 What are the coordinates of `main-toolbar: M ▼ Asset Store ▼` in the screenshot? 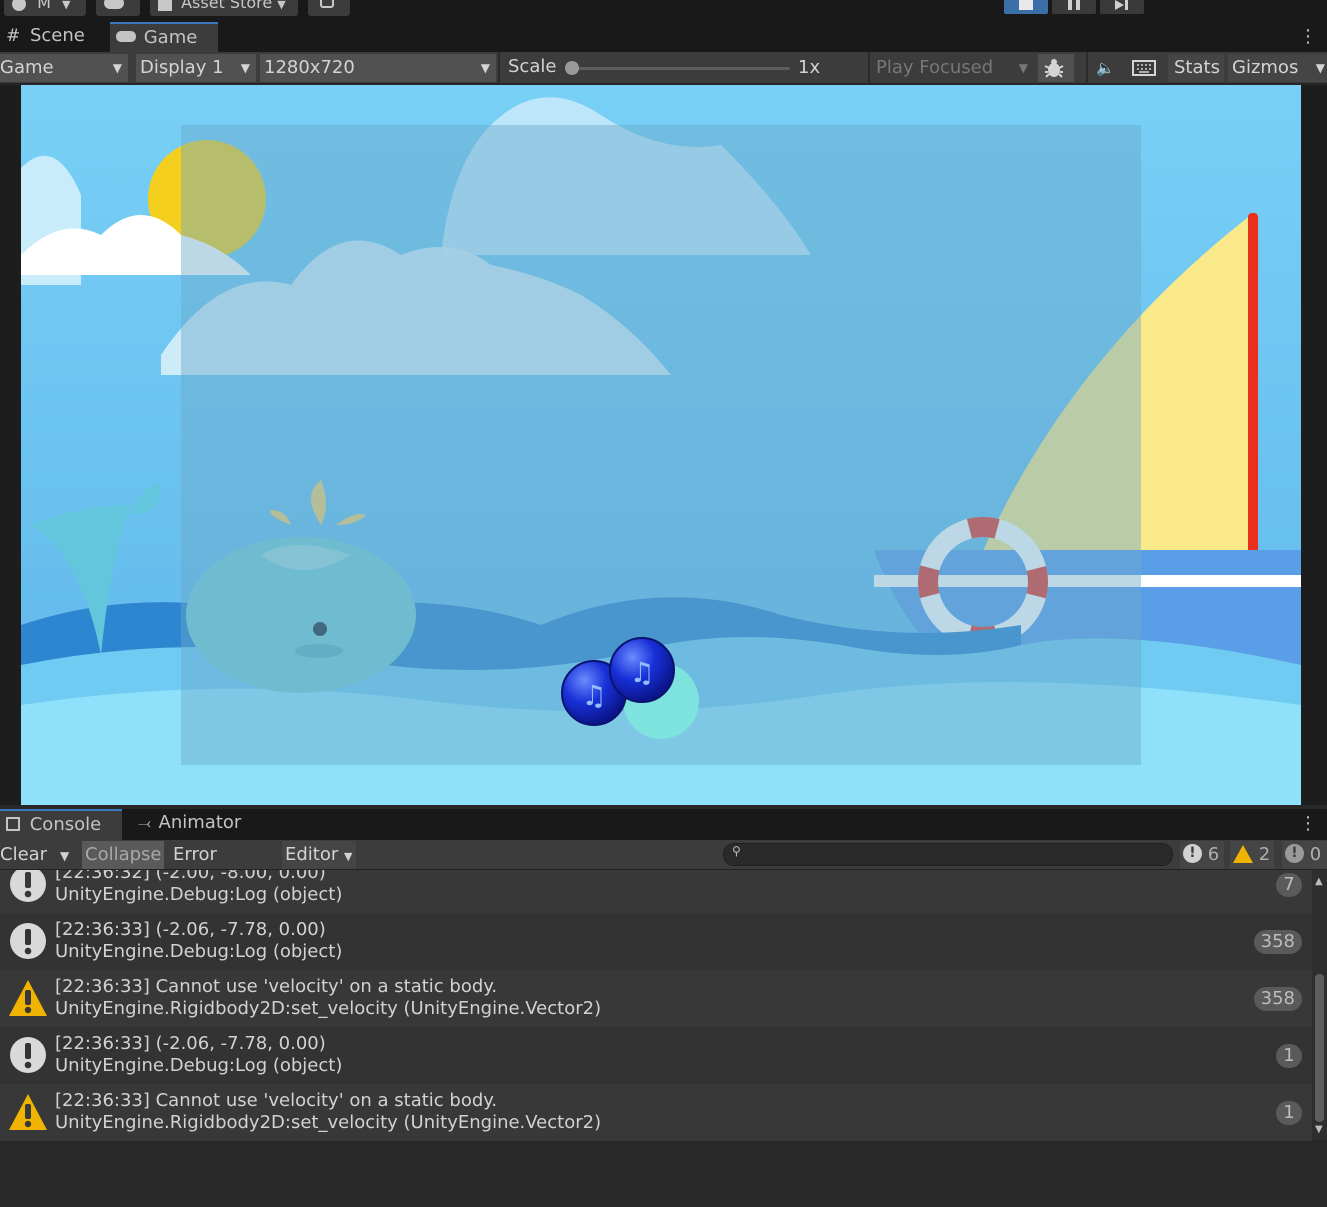 It's located at (663, 11).